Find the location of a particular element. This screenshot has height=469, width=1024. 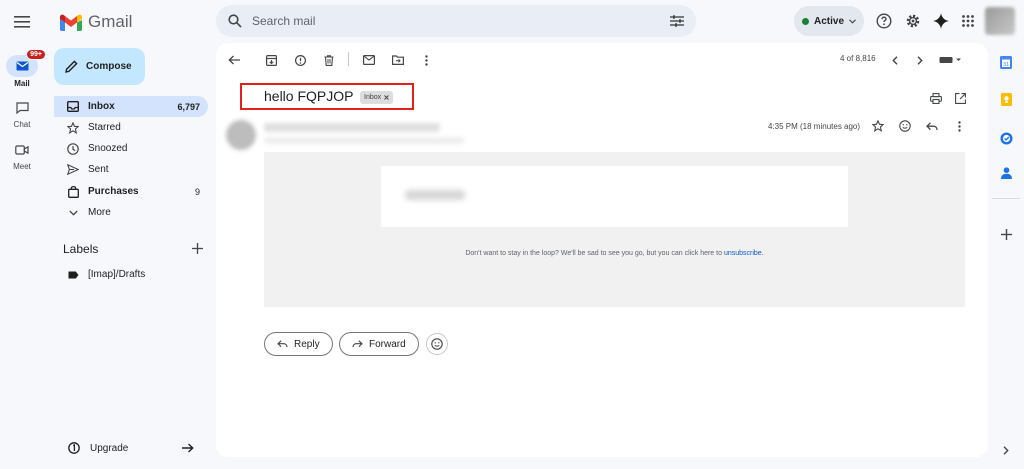

rail-mail-label: Mail is located at coordinates (22, 83).